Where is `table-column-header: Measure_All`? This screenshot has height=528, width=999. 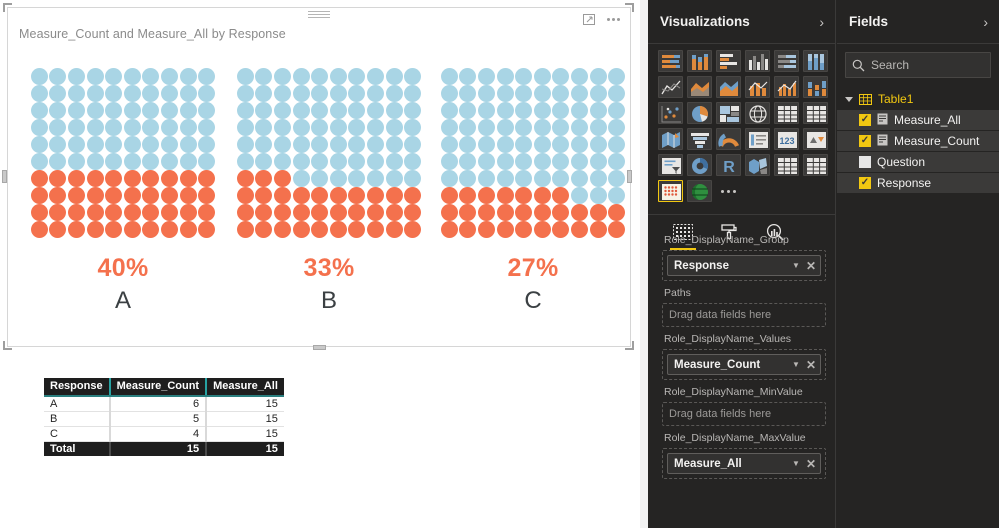
table-column-header: Measure_All is located at coordinates (245, 387).